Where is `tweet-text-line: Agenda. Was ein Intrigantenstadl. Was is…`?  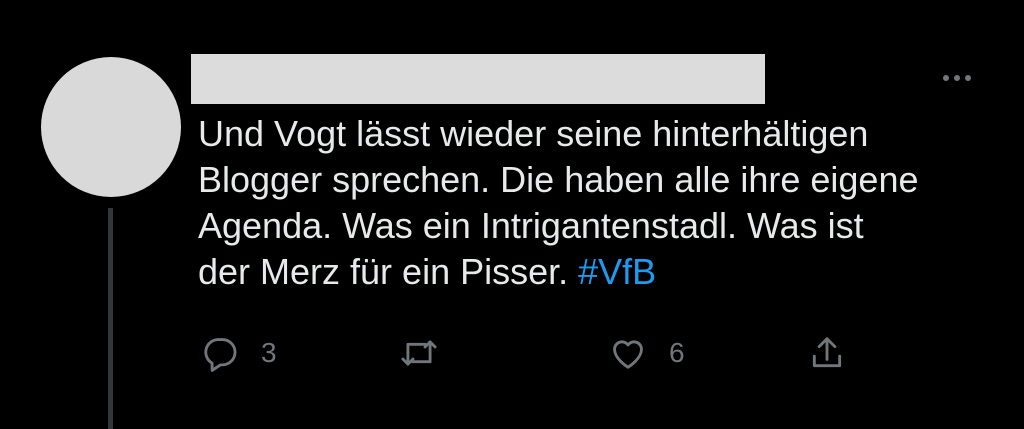 tweet-text-line: Agenda. Was ein Intrigantenstadl. Was is… is located at coordinates (531, 225).